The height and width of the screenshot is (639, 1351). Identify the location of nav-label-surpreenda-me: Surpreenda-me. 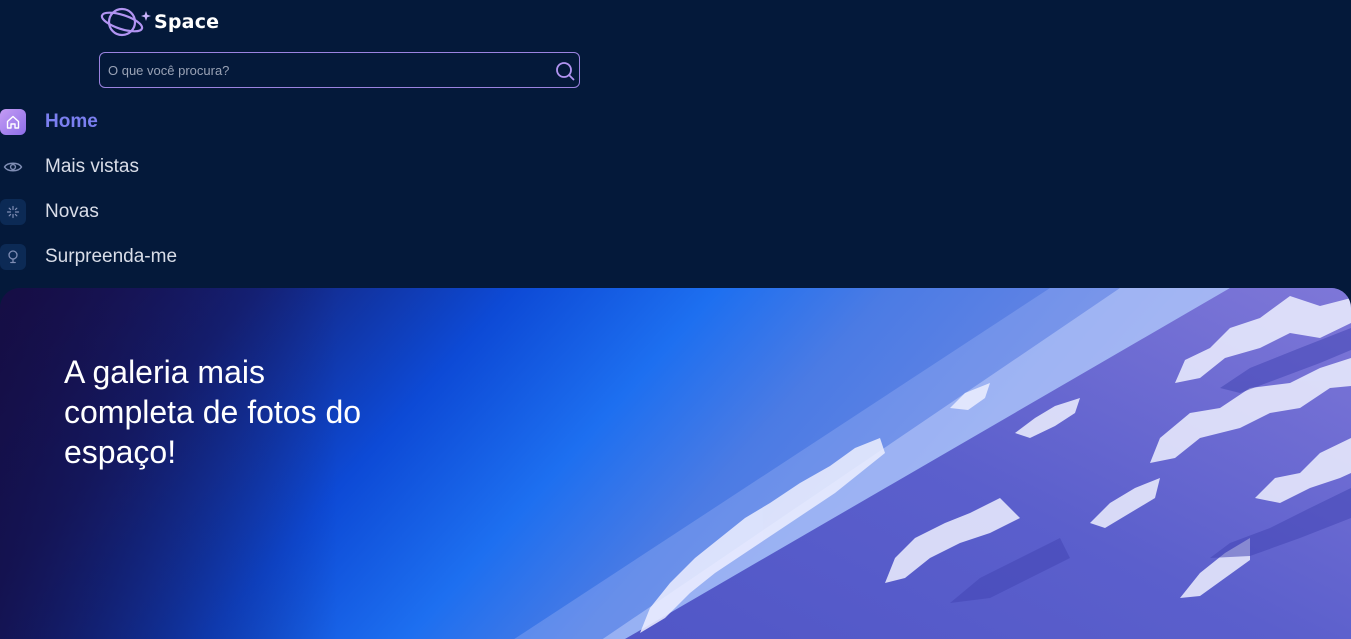
(111, 256).